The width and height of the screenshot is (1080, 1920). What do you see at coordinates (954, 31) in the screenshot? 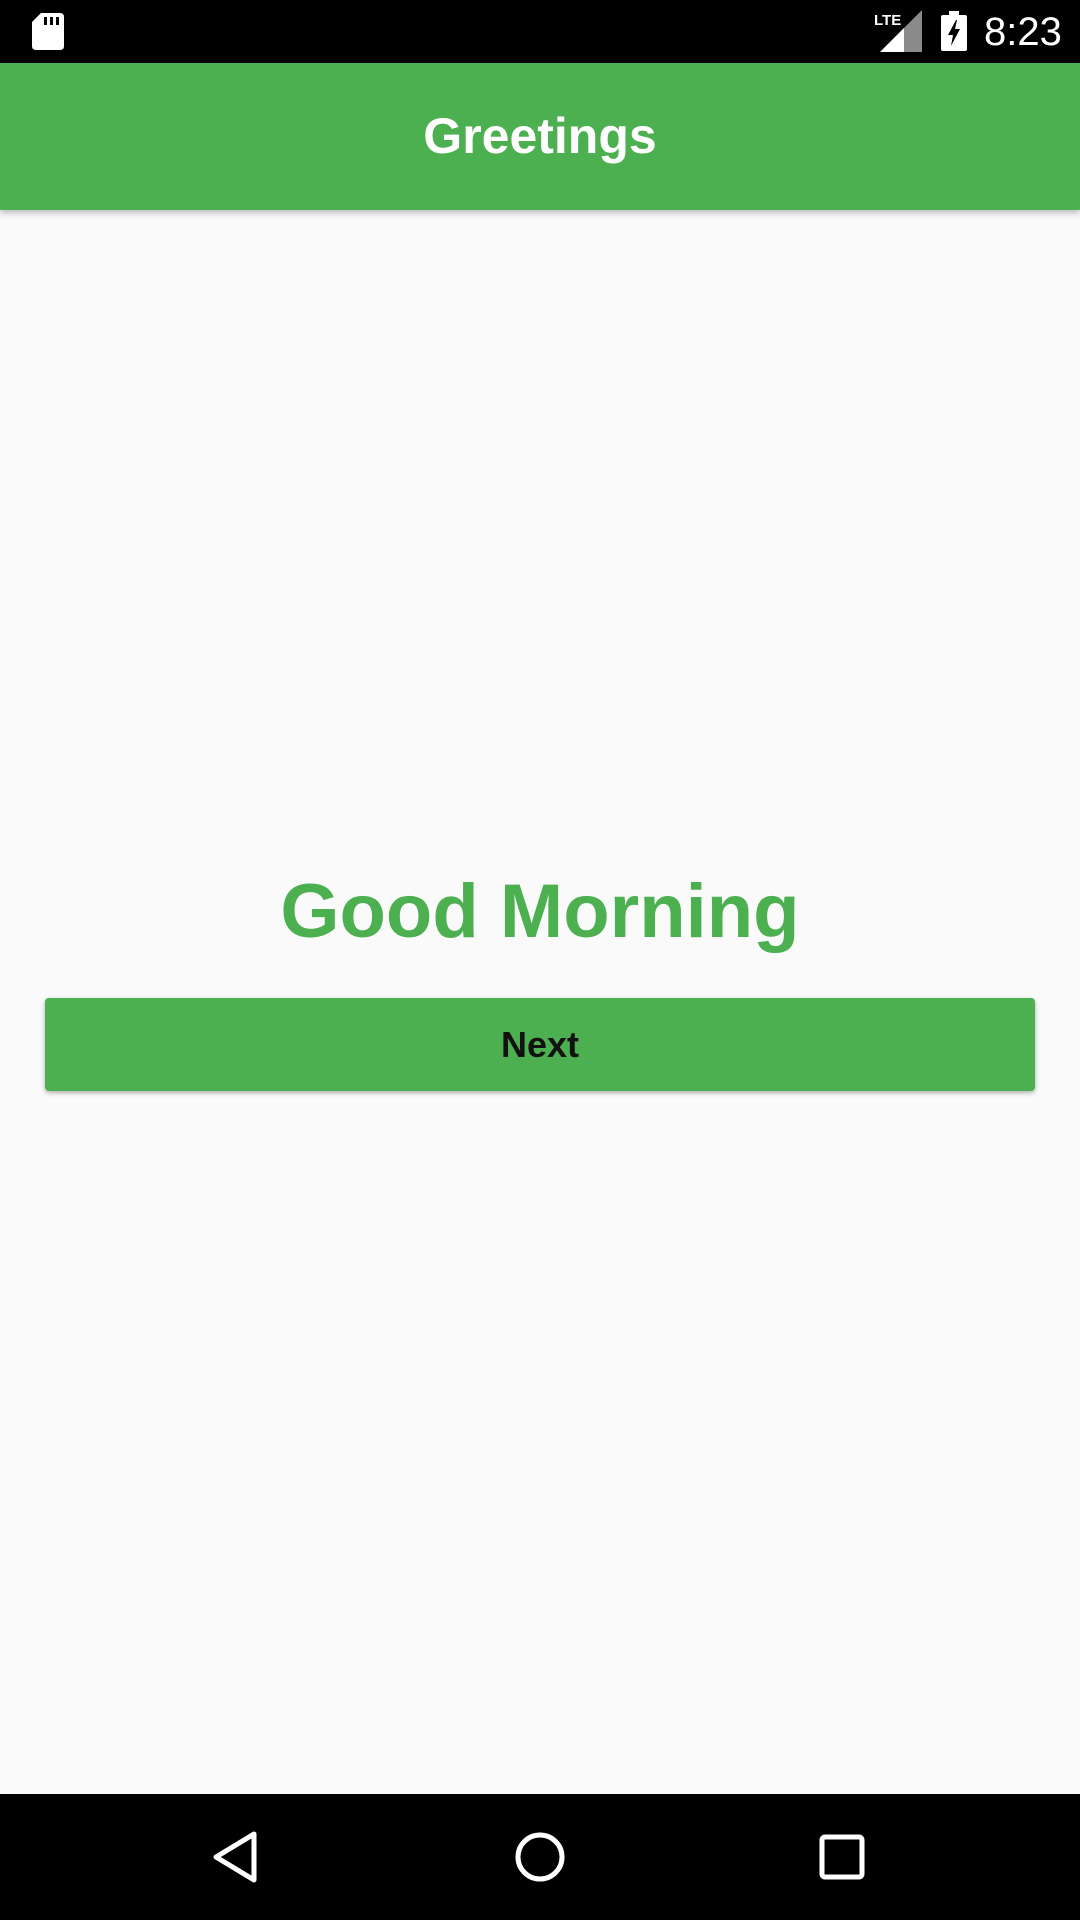
I see `battery-charging-icon` at bounding box center [954, 31].